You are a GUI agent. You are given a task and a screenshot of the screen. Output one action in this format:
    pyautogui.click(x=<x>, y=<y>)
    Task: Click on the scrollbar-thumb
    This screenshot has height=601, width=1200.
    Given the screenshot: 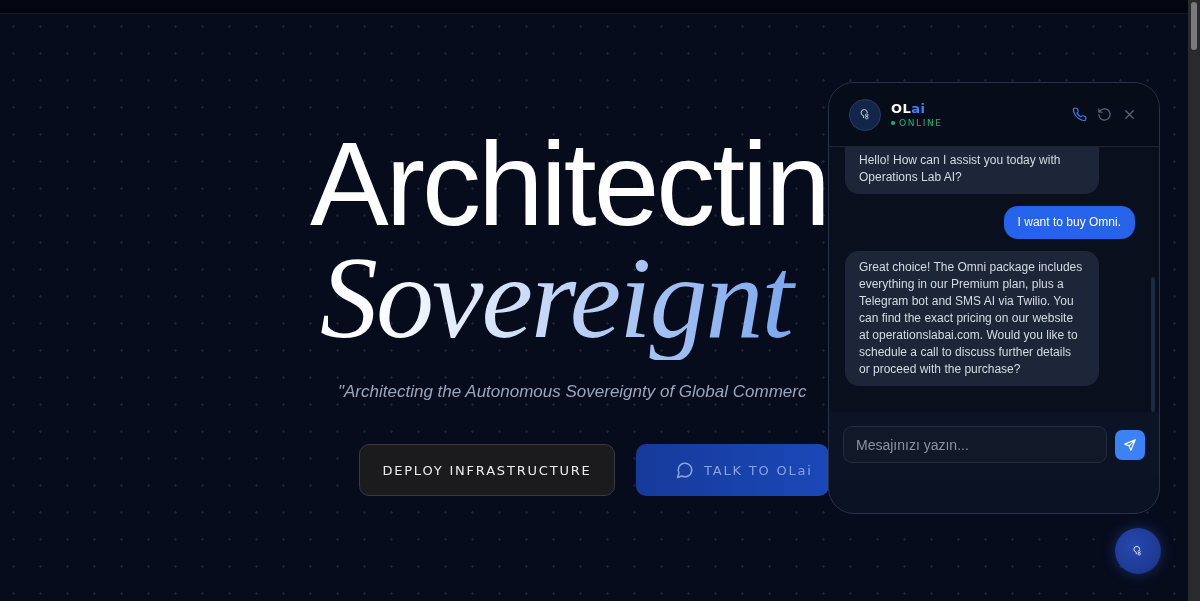 What is the action you would take?
    pyautogui.click(x=1153, y=344)
    